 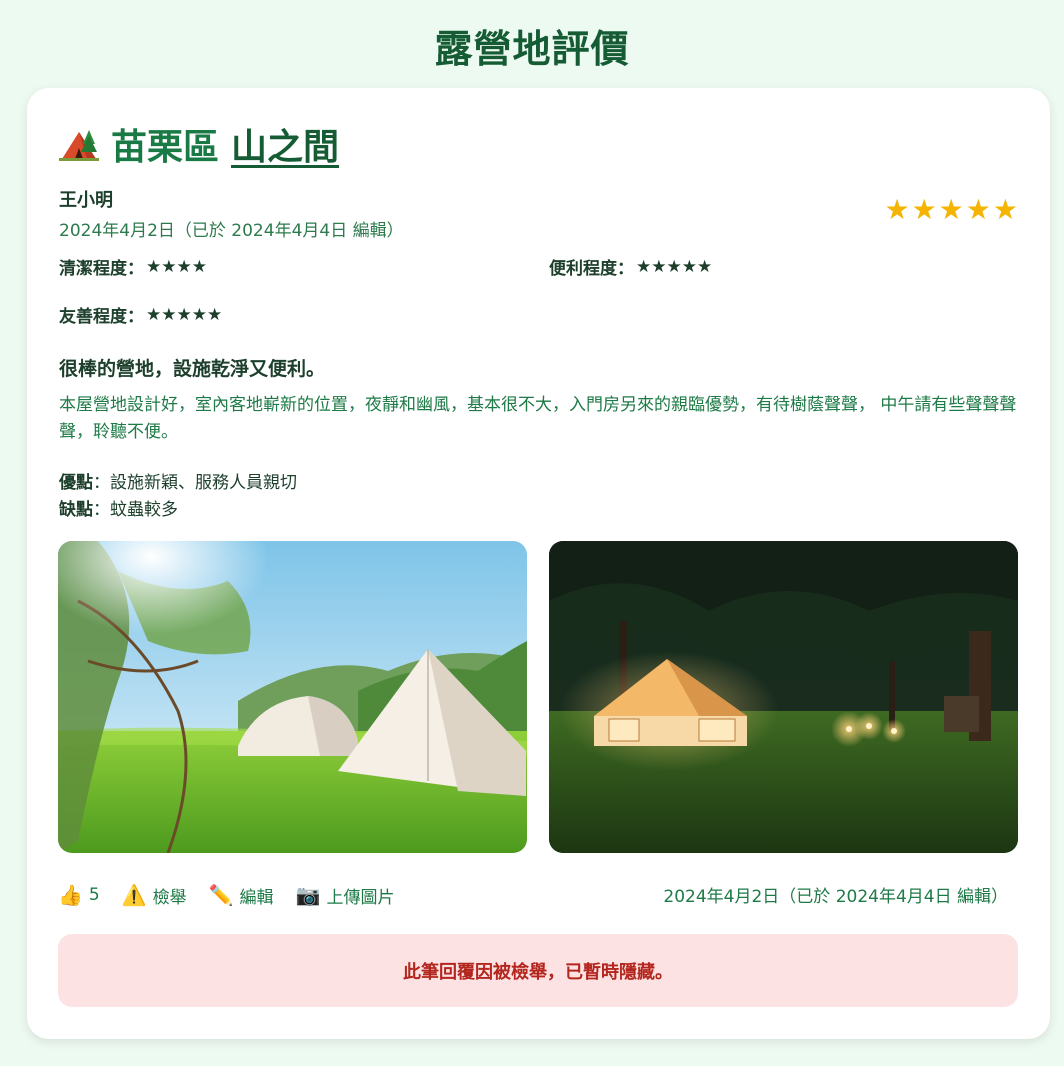 I want to click on campsite-name-link: 山之間, so click(x=285, y=144).